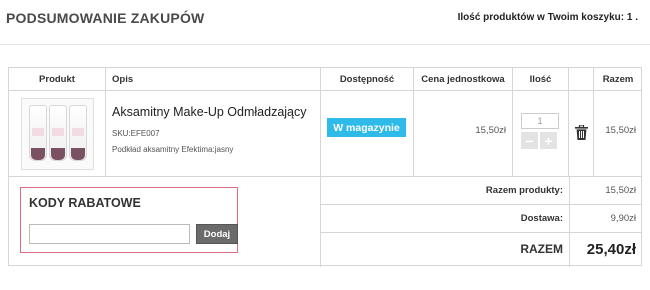 Image resolution: width=650 pixels, height=290 pixels. I want to click on column-header-description: Opis, so click(213, 79).